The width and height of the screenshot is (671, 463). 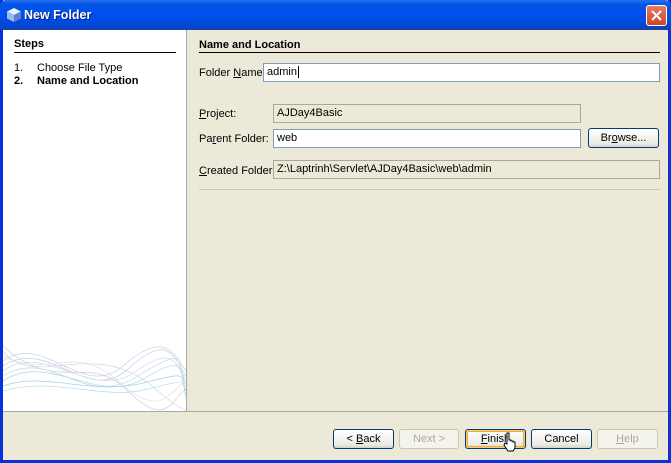 What do you see at coordinates (620, 439) in the screenshot?
I see `button-mnemonic: H` at bounding box center [620, 439].